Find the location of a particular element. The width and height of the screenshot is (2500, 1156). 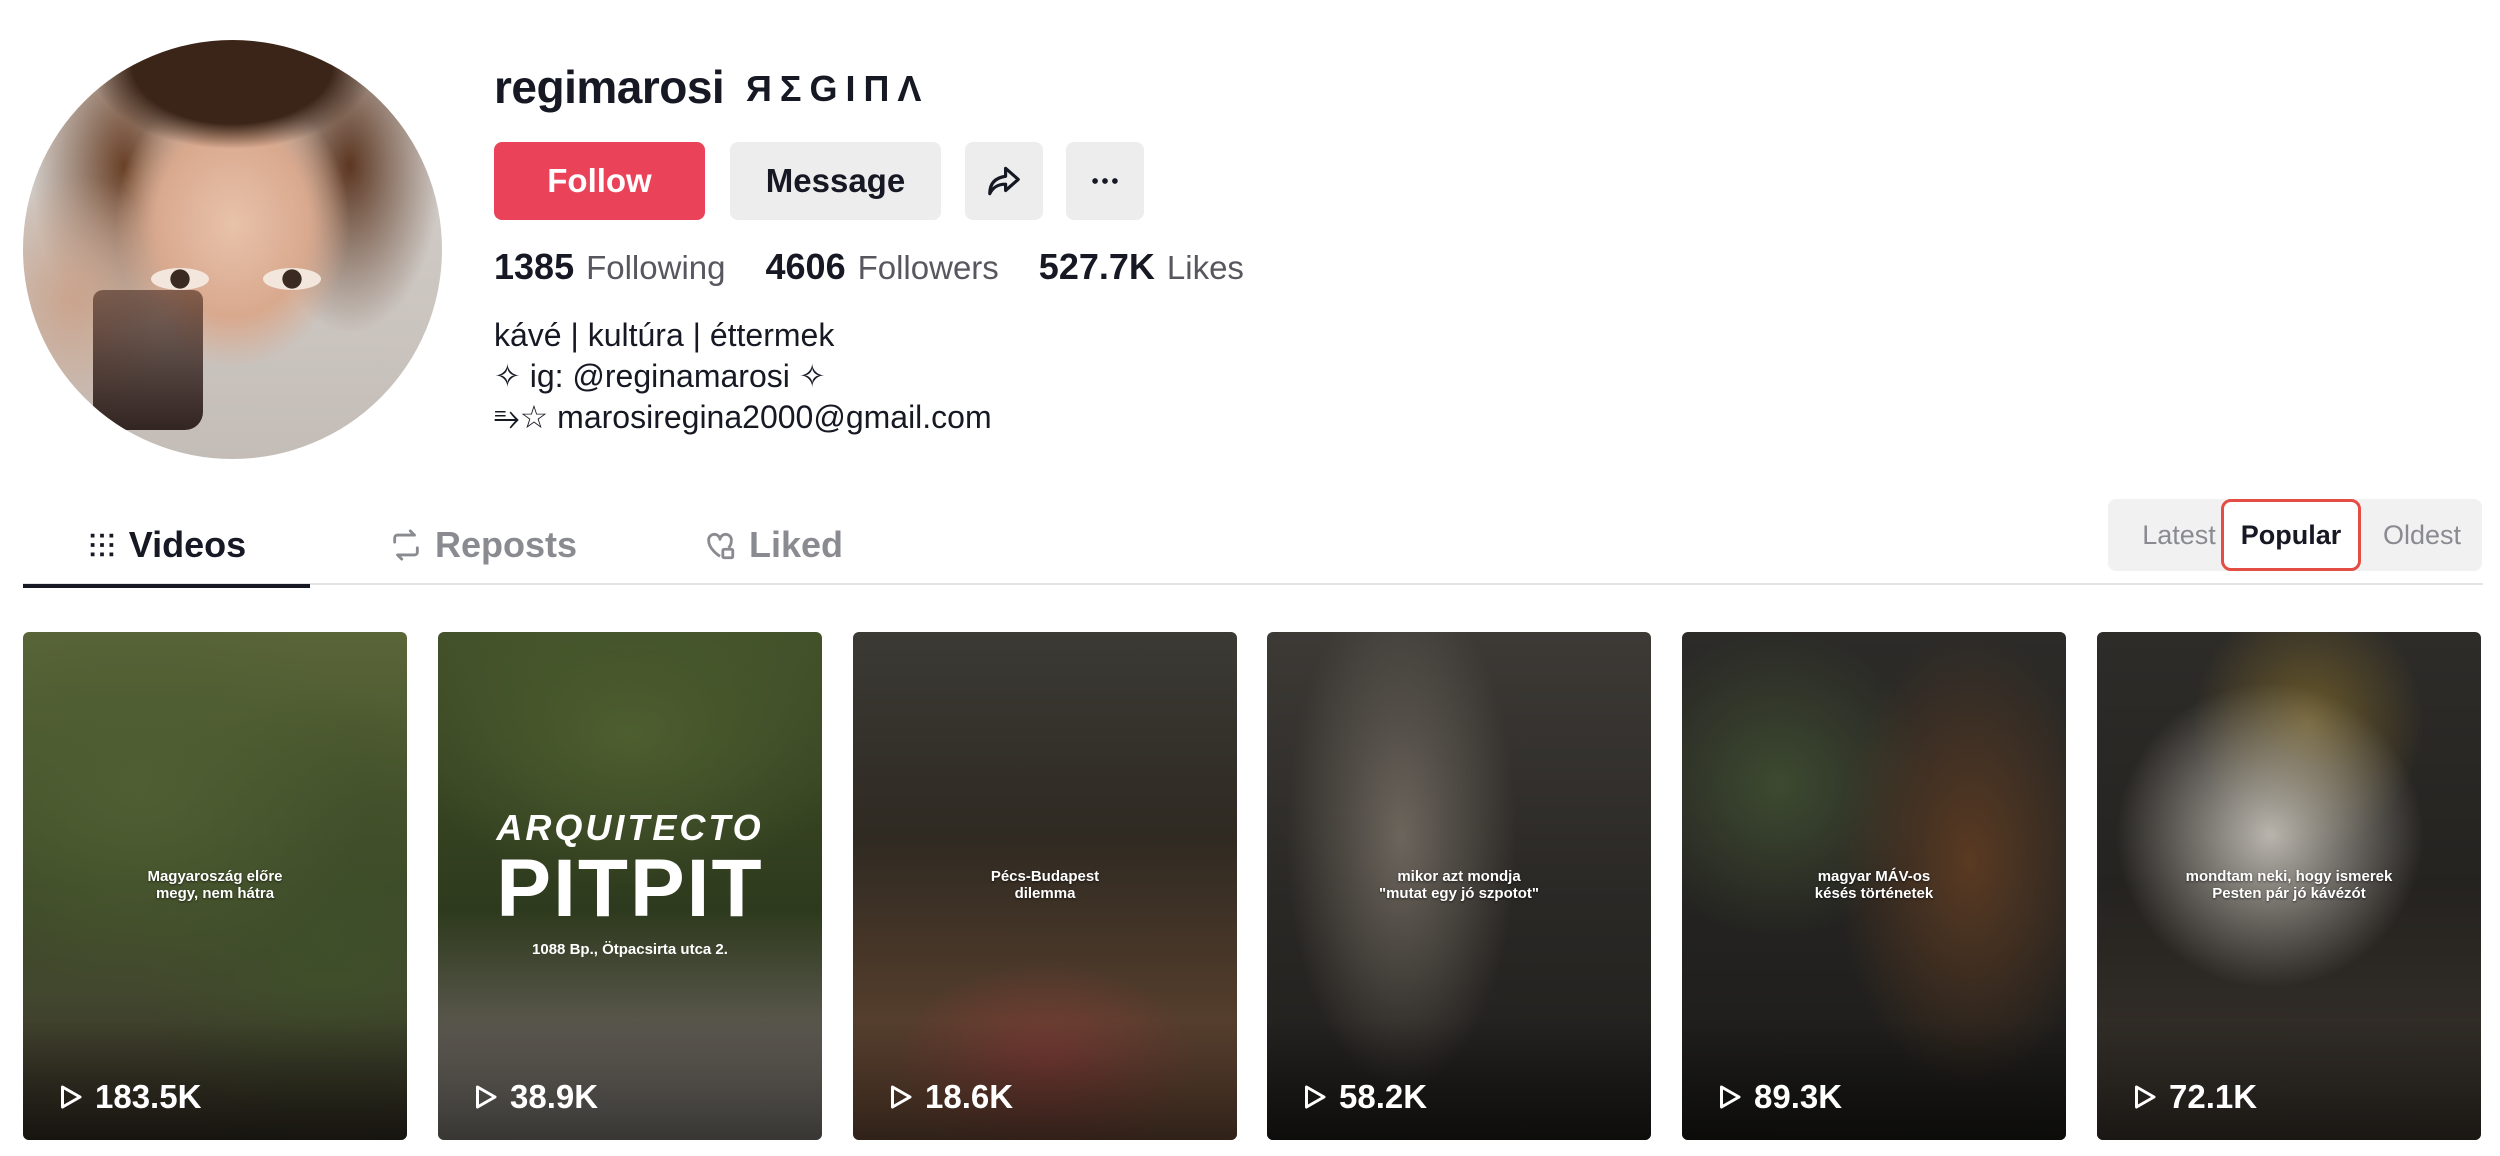

video-caption: magyar MÁV-os késés történetek is located at coordinates (1874, 885).